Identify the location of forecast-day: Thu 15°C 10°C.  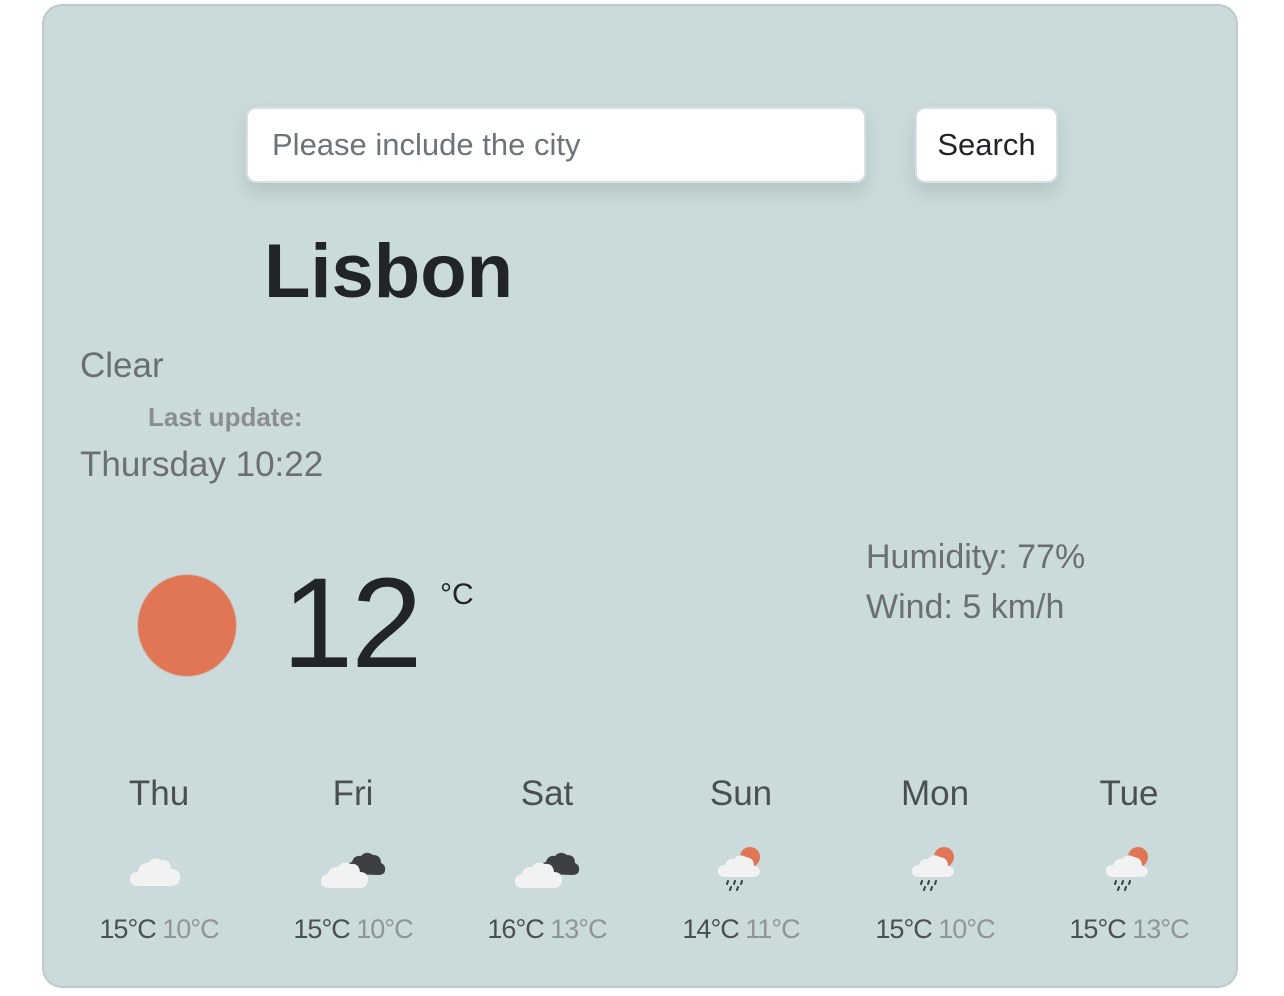
(159, 859).